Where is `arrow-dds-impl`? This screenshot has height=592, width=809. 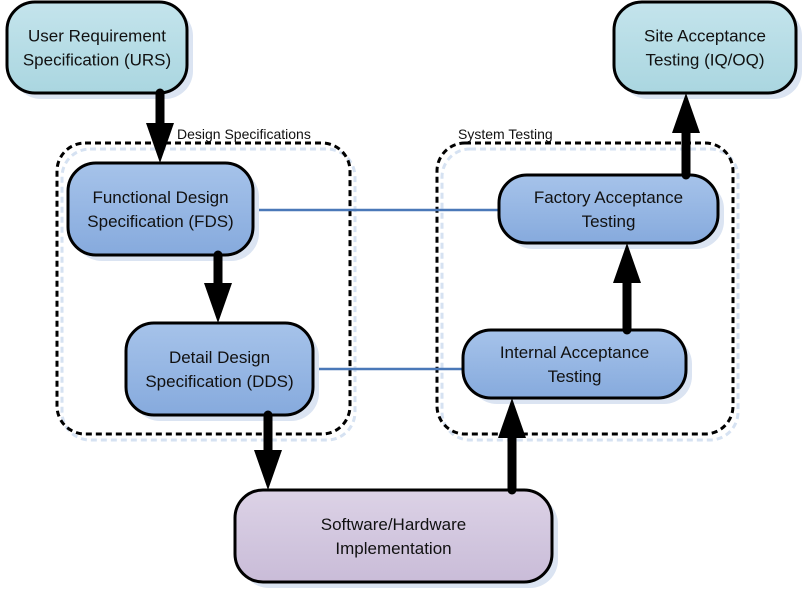
arrow-dds-impl is located at coordinates (268, 450).